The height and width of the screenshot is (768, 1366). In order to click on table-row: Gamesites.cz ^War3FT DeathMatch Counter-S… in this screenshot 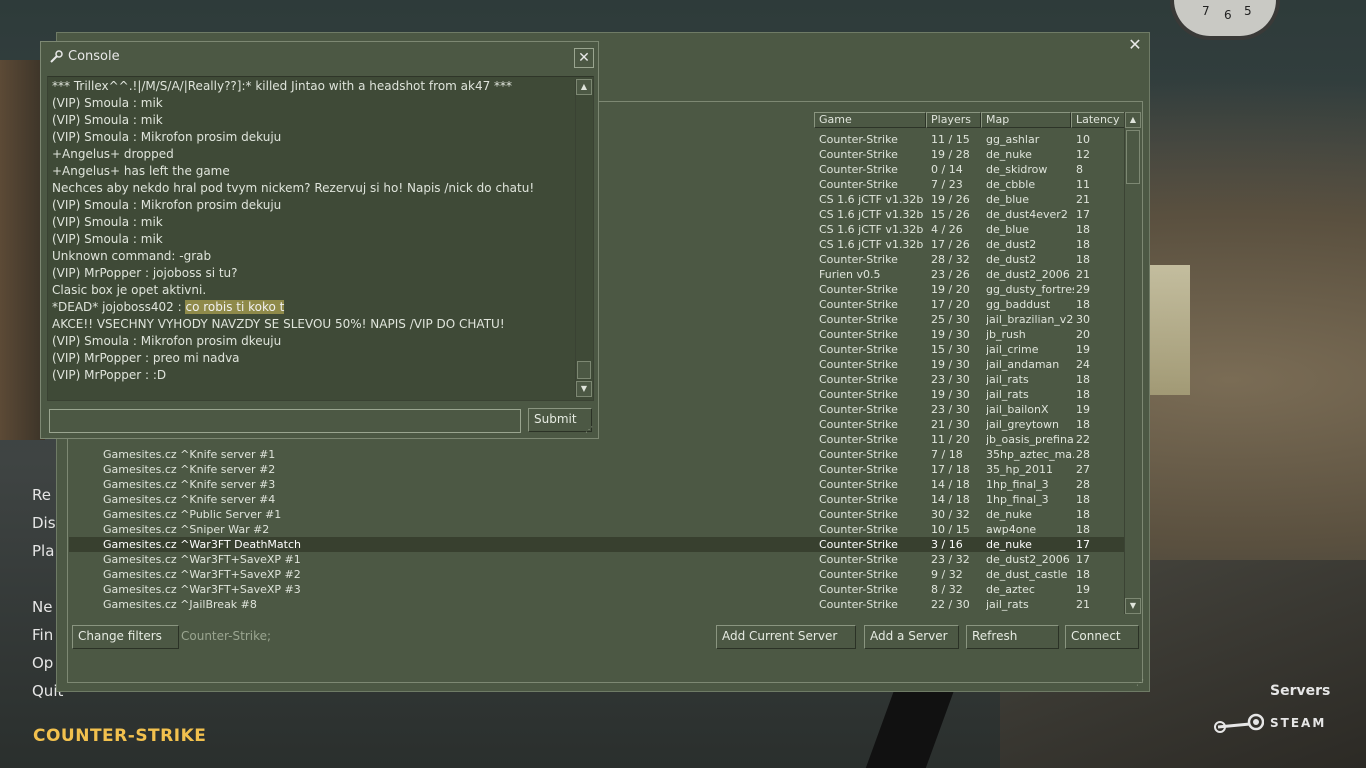, I will do `click(598, 544)`.